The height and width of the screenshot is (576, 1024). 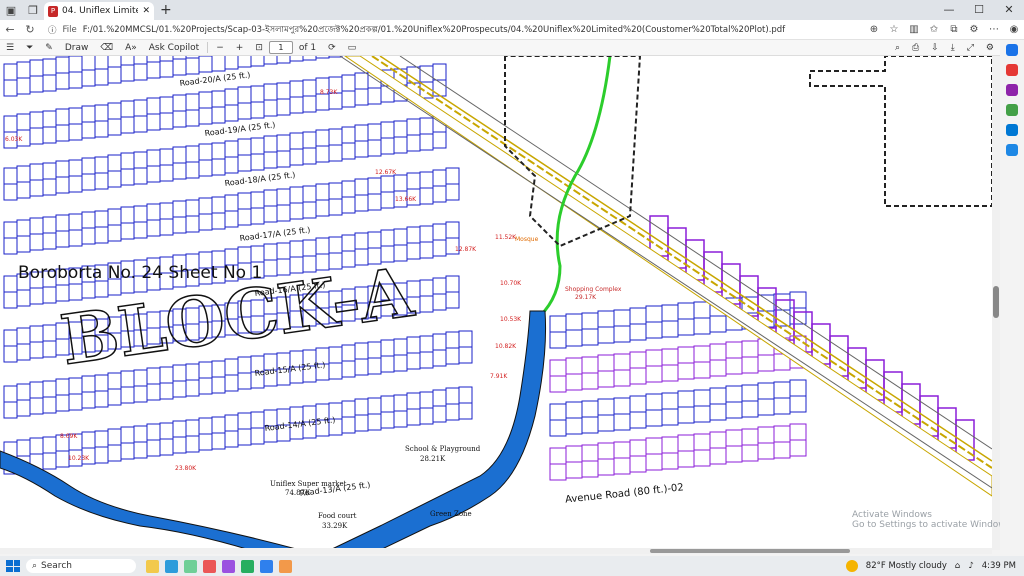 What do you see at coordinates (979, 10) in the screenshot?
I see `maximize-button: ☐` at bounding box center [979, 10].